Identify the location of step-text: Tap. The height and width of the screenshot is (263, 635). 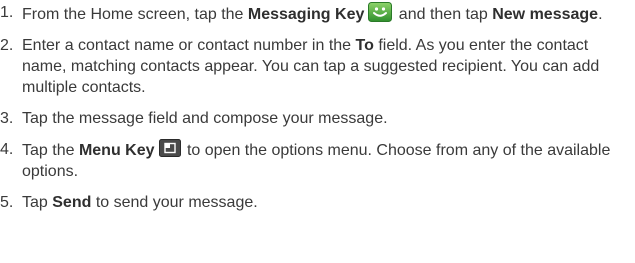
(37, 202).